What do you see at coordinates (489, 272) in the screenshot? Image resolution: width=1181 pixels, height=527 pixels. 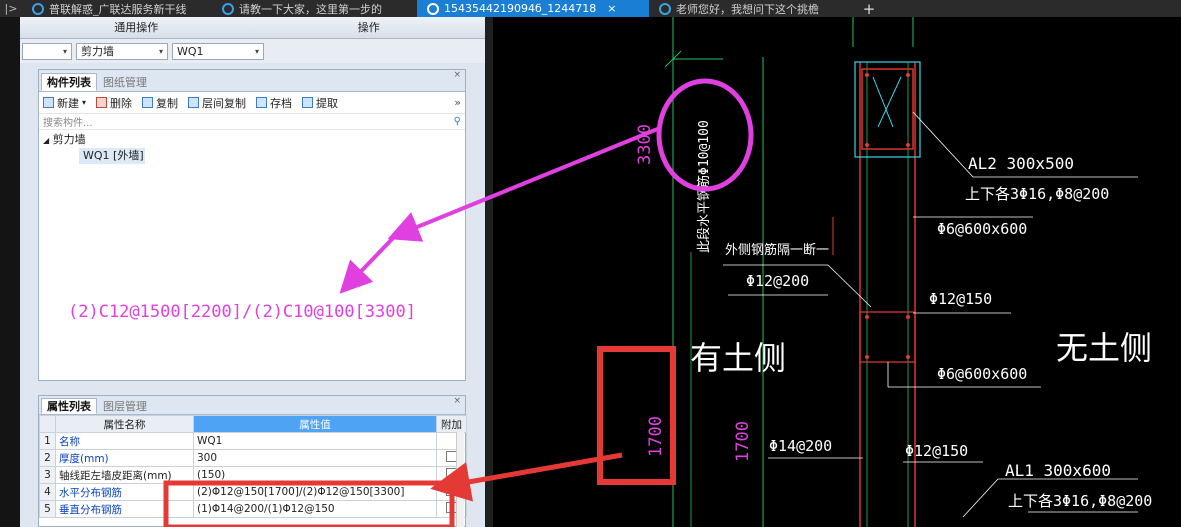 I see `window-divider` at bounding box center [489, 272].